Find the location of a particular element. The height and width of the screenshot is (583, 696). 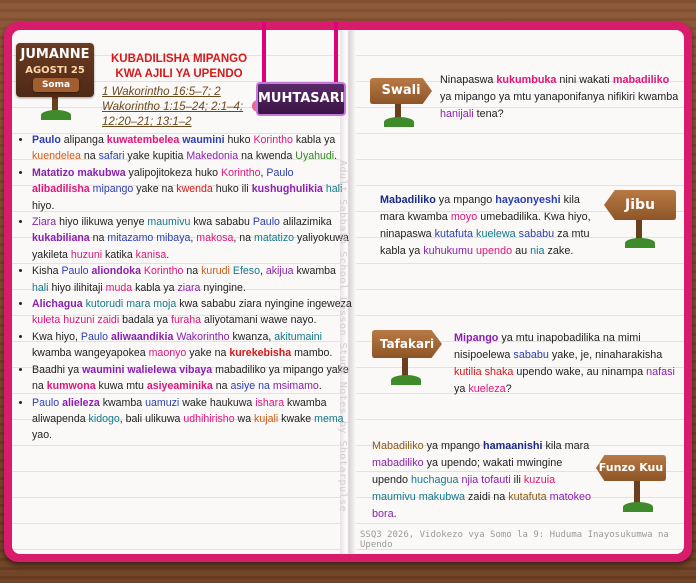

text-run: , bali ulikuwa is located at coordinates (151, 418).